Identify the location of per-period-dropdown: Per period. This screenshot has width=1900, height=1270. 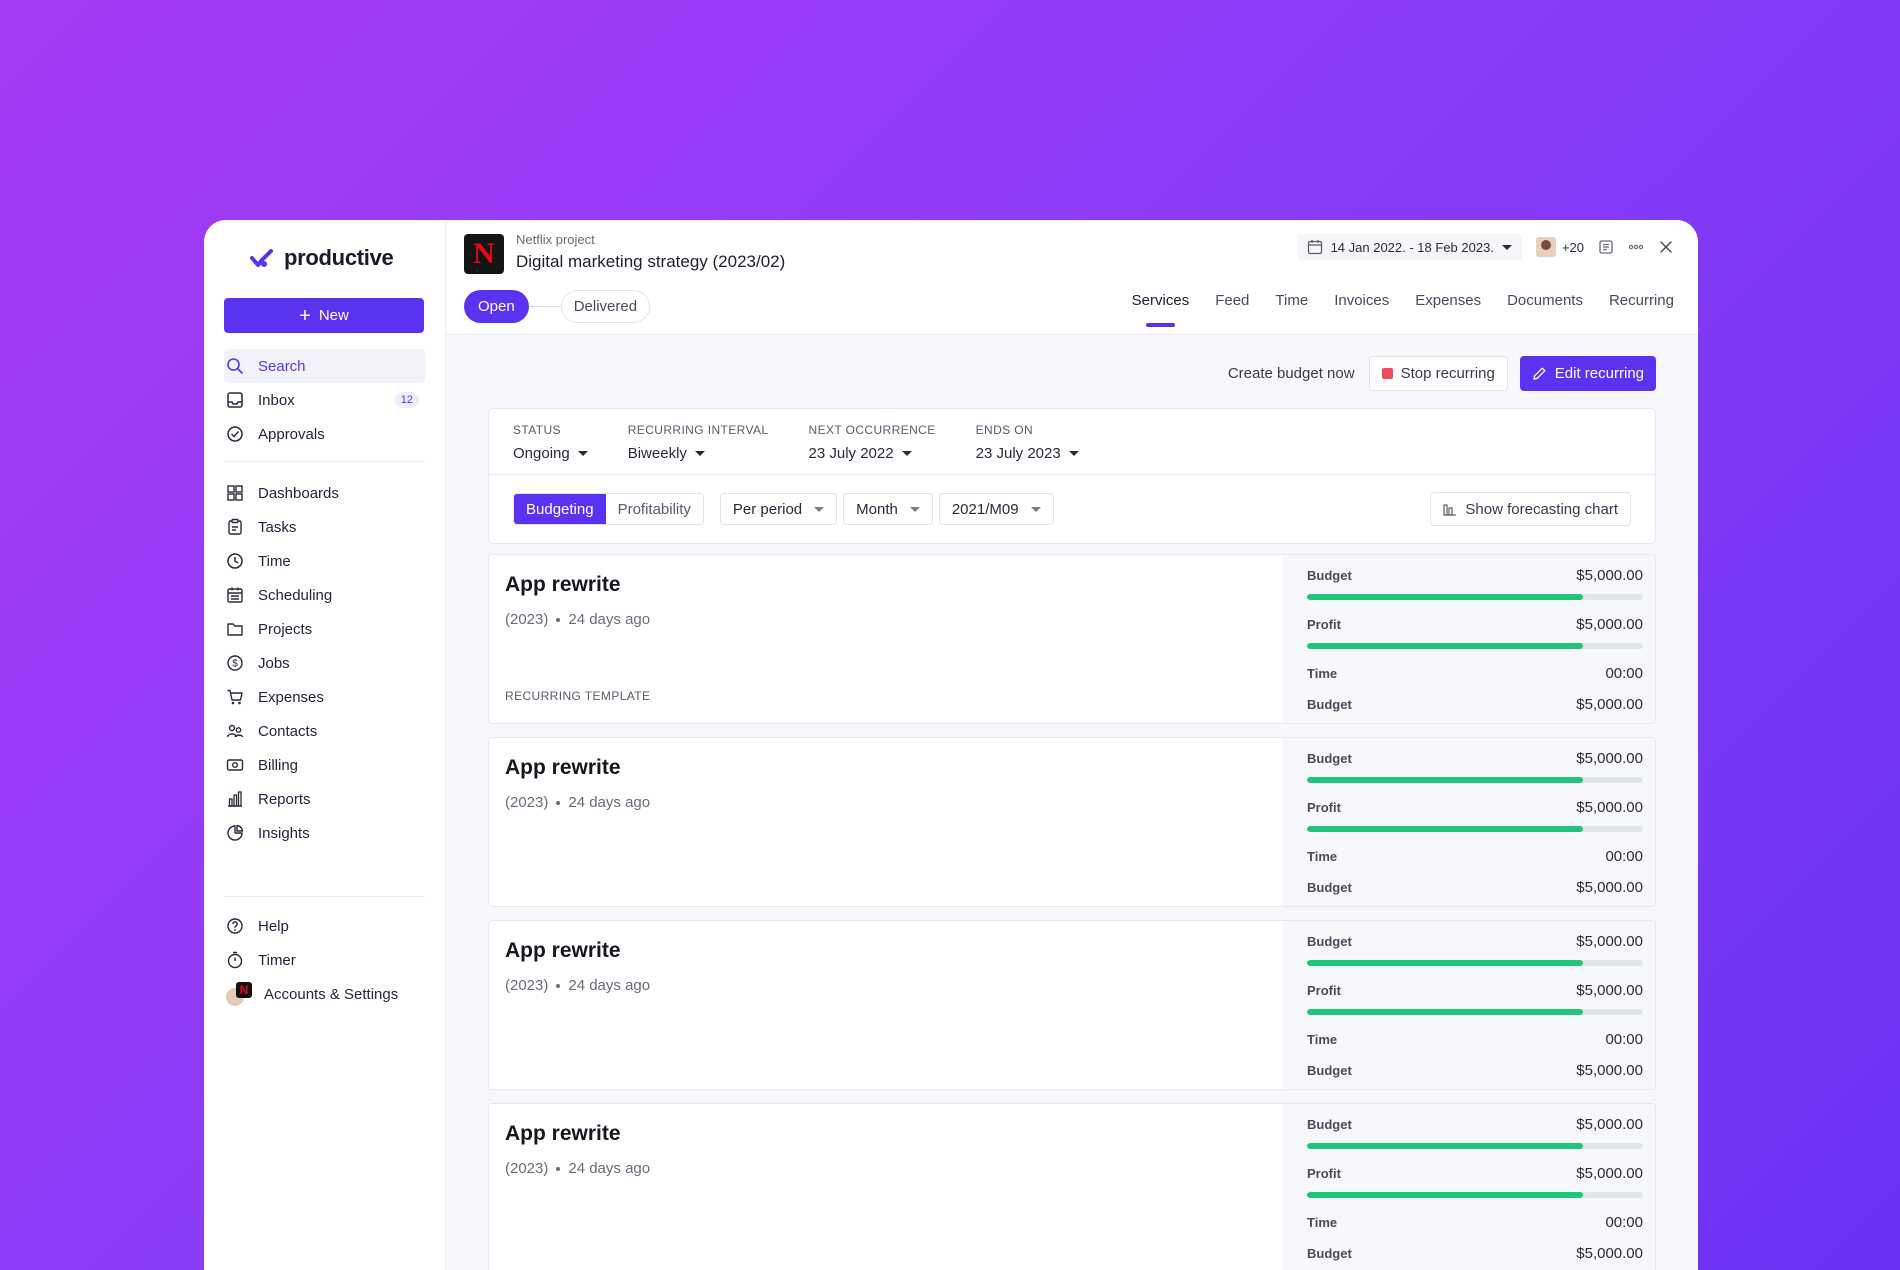
(778, 509).